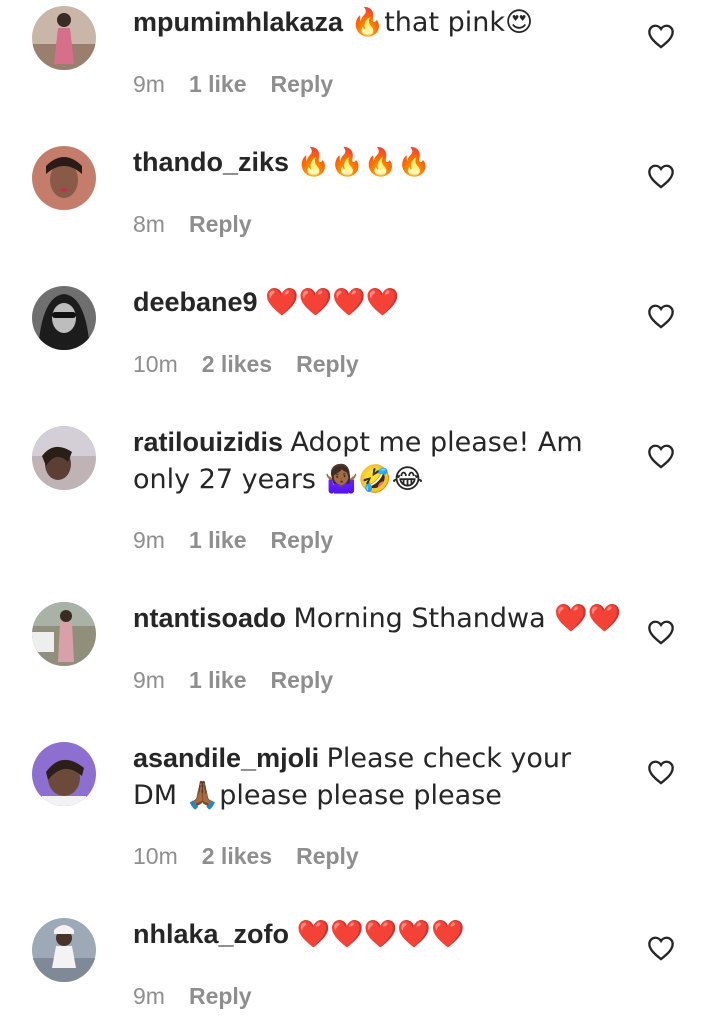 The image size is (720, 1019). What do you see at coordinates (457, 618) in the screenshot?
I see `comment-text: Morning Sthandwa ❤️❤️` at bounding box center [457, 618].